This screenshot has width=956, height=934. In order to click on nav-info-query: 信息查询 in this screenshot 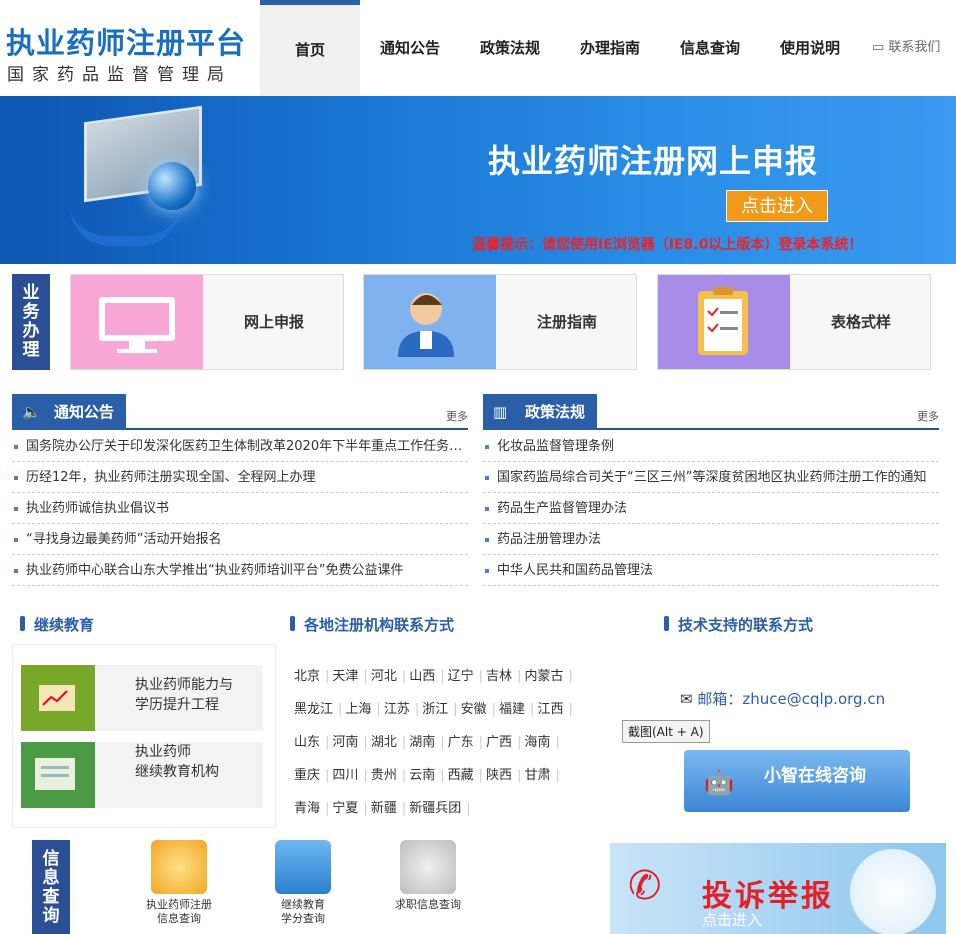, I will do `click(710, 48)`.